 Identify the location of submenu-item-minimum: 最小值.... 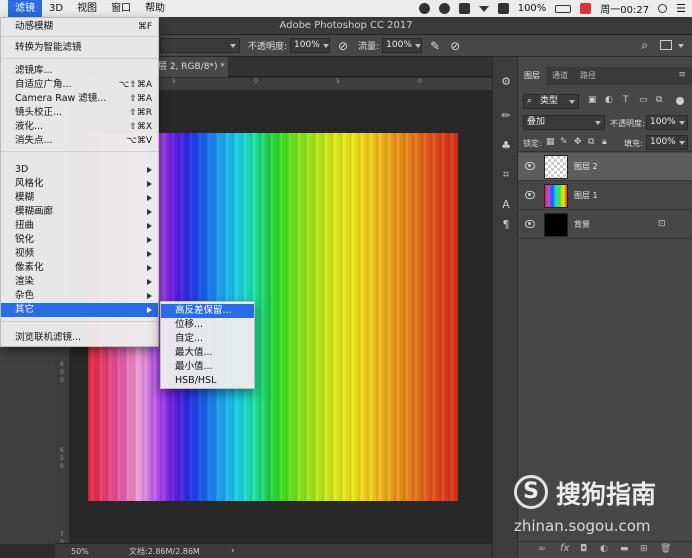
(207, 367).